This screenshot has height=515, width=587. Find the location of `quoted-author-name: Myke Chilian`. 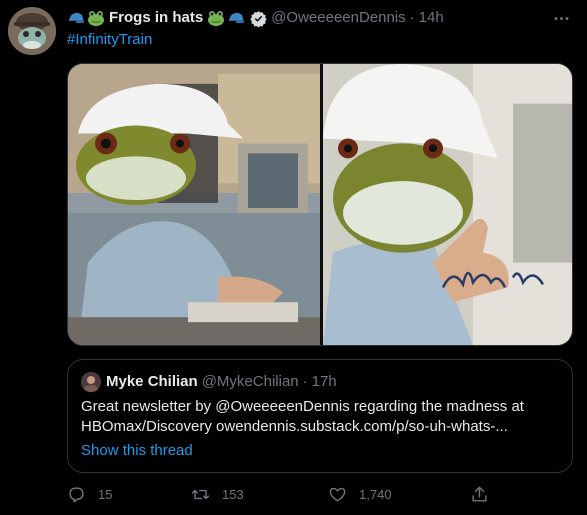

quoted-author-name: Myke Chilian is located at coordinates (152, 381).